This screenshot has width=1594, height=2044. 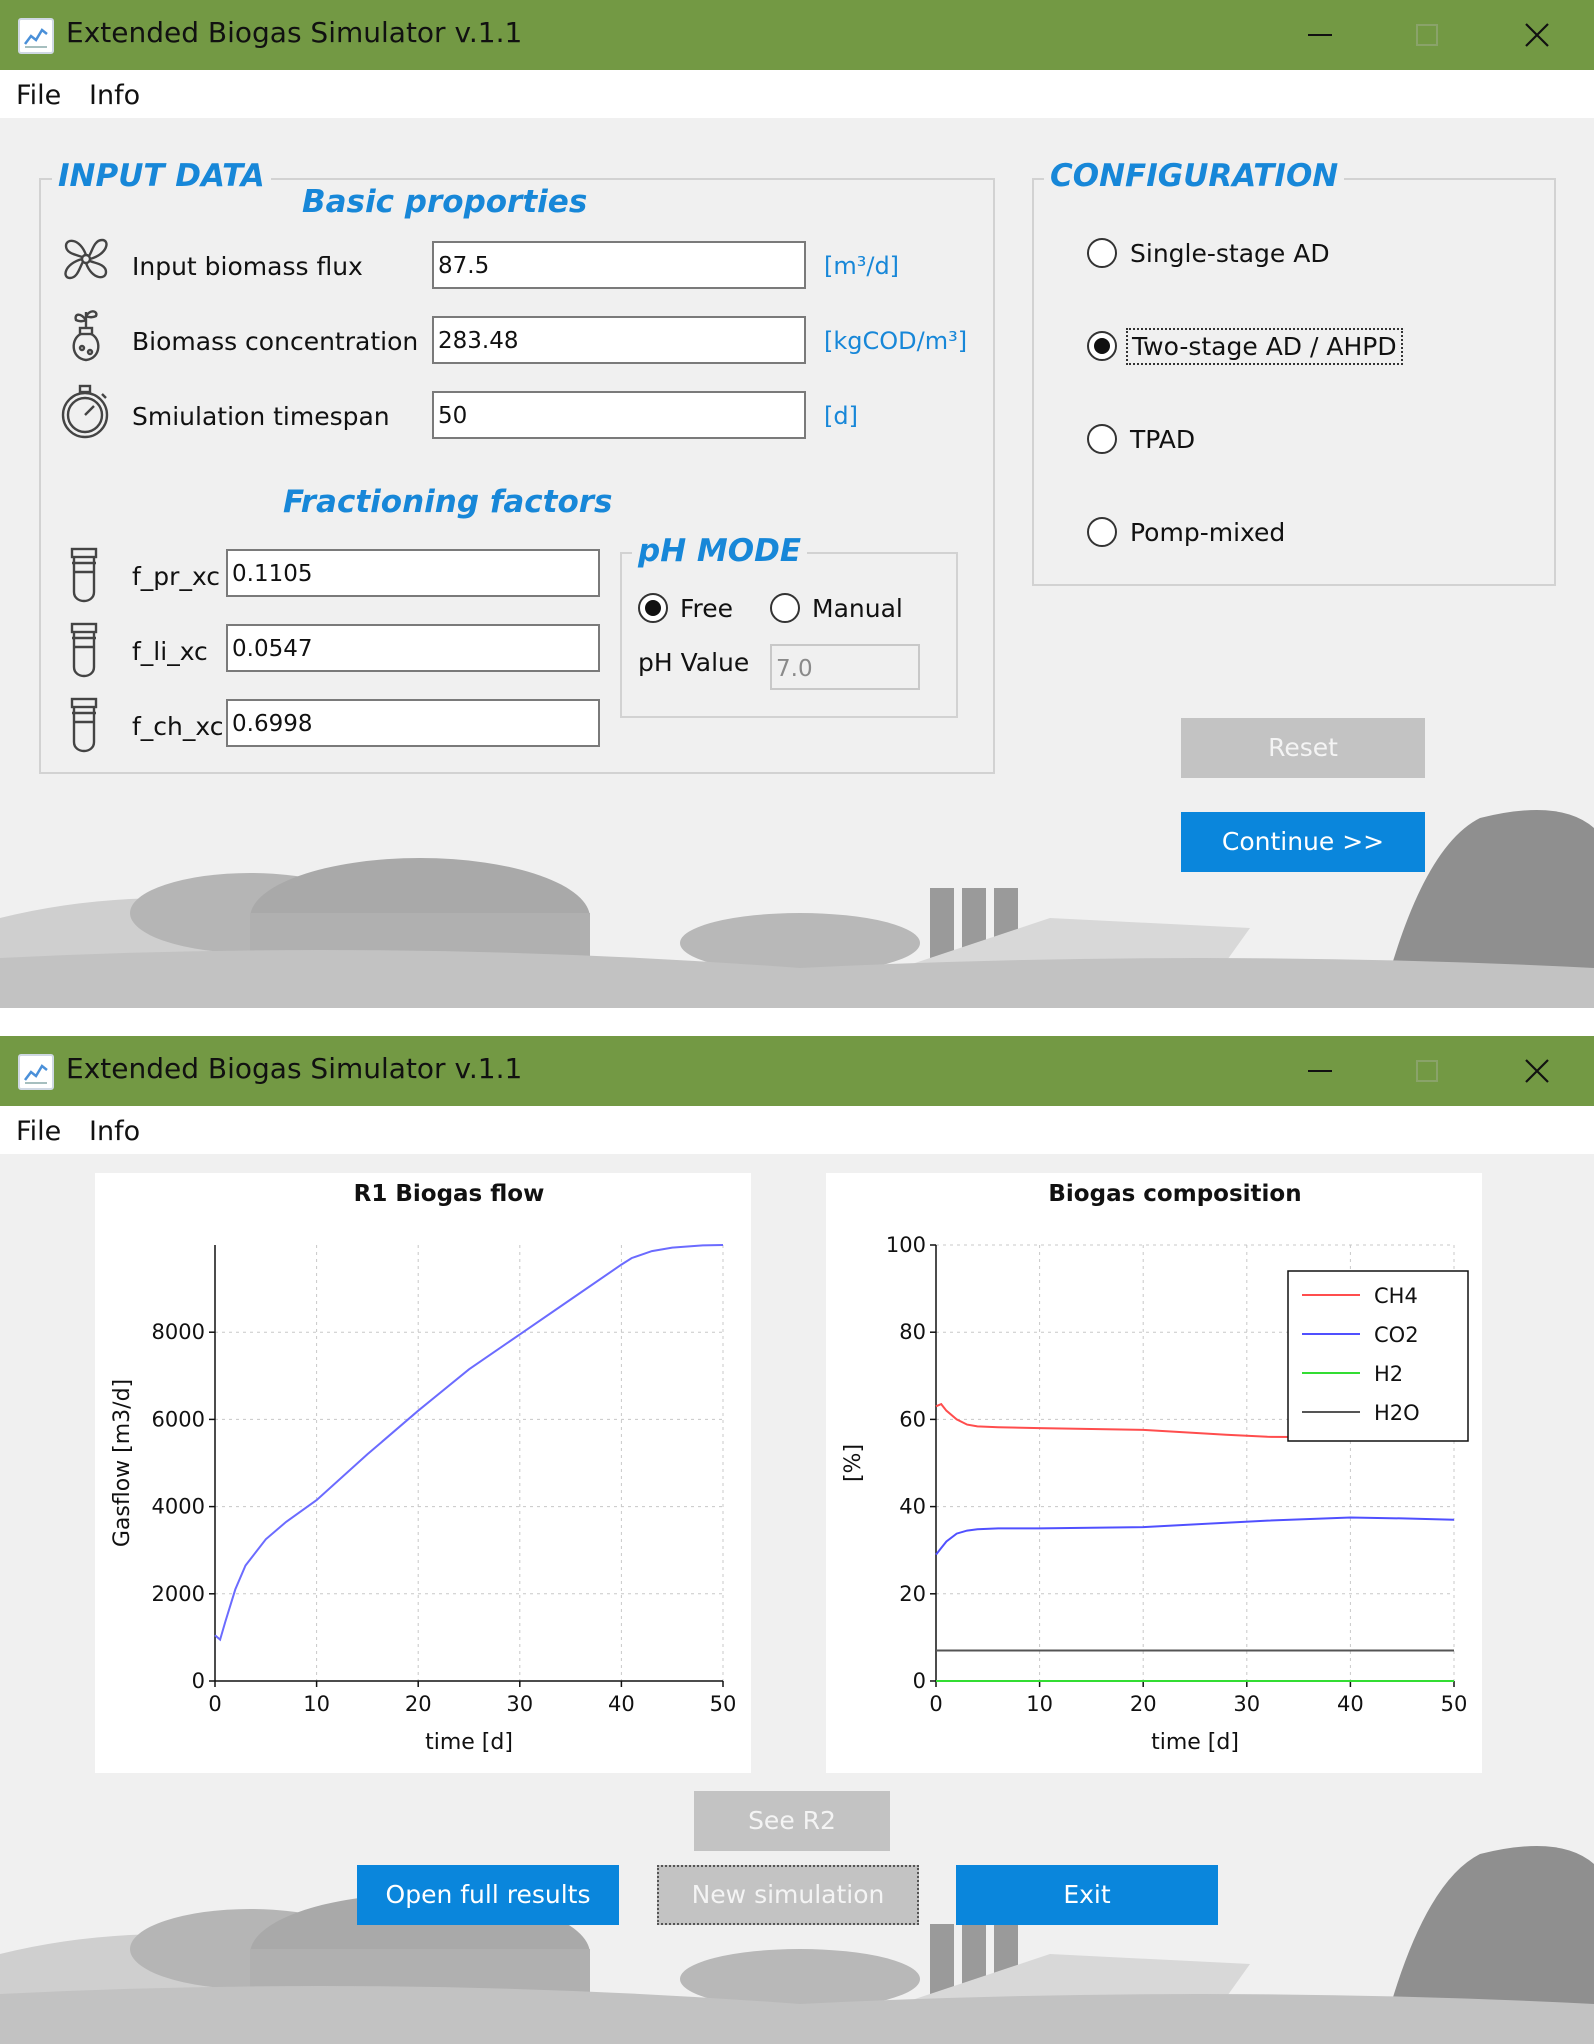 What do you see at coordinates (1194, 176) in the screenshot?
I see `configuration-title: CONFIGURATION` at bounding box center [1194, 176].